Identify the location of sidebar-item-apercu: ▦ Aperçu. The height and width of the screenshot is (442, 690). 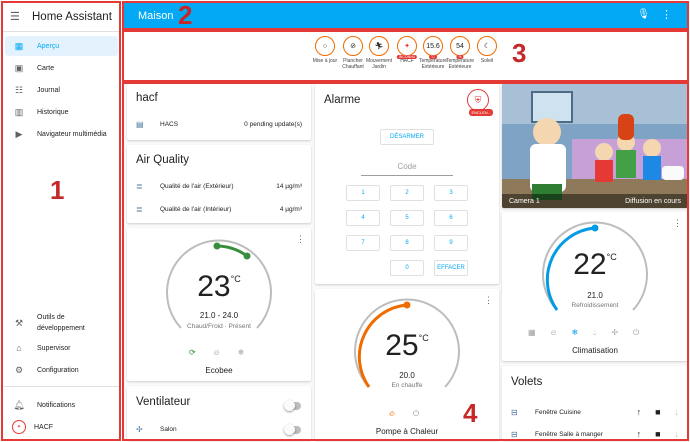
(61, 46).